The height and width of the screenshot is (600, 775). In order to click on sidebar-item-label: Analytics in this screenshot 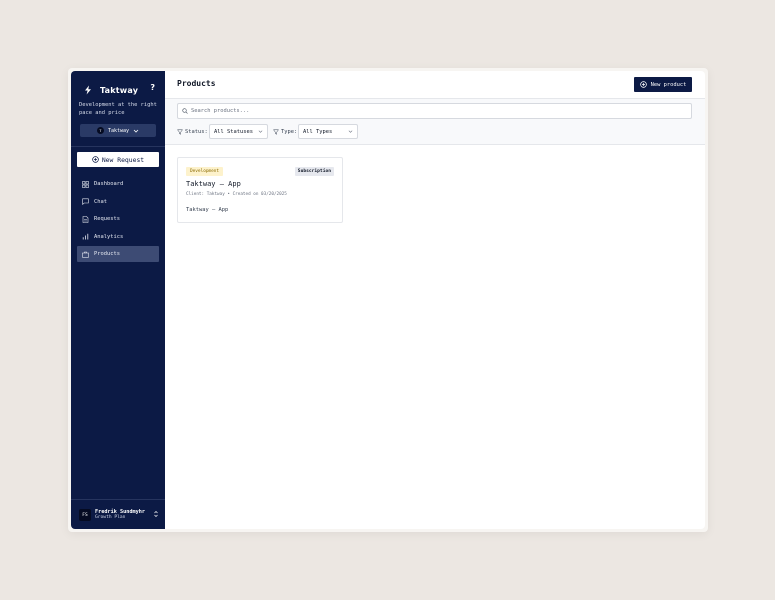, I will do `click(109, 236)`.